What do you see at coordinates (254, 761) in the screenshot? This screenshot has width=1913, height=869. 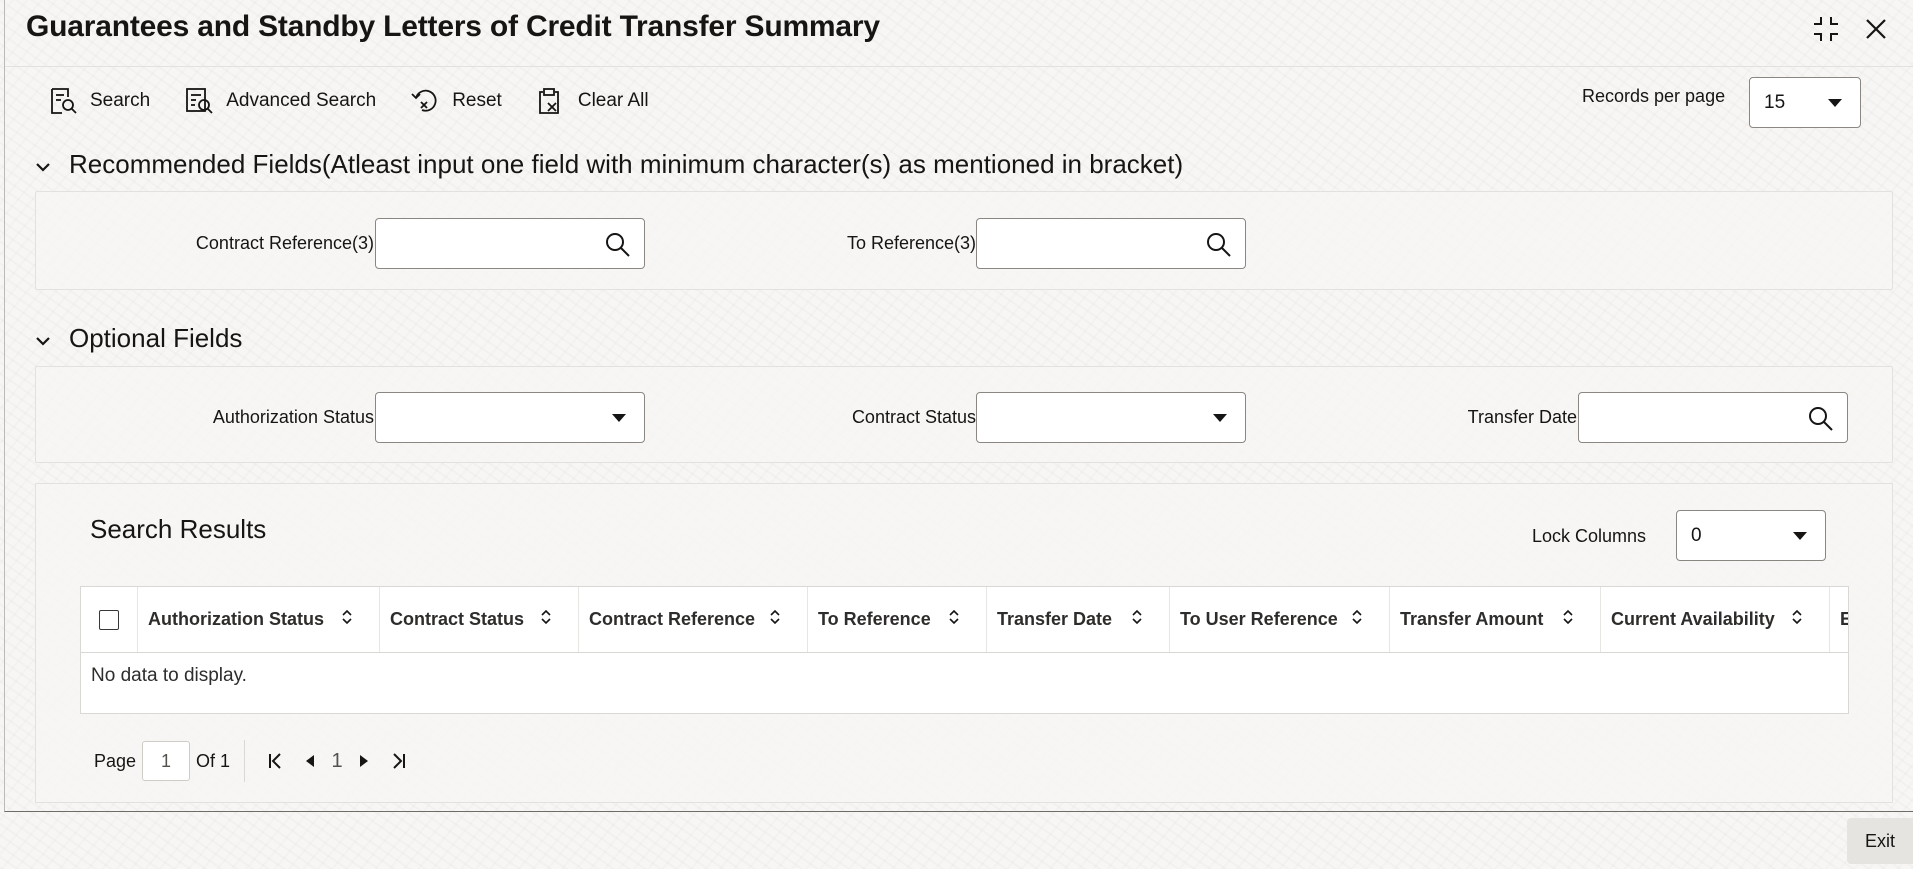 I see `pagination: Page 1 Of 1 1` at bounding box center [254, 761].